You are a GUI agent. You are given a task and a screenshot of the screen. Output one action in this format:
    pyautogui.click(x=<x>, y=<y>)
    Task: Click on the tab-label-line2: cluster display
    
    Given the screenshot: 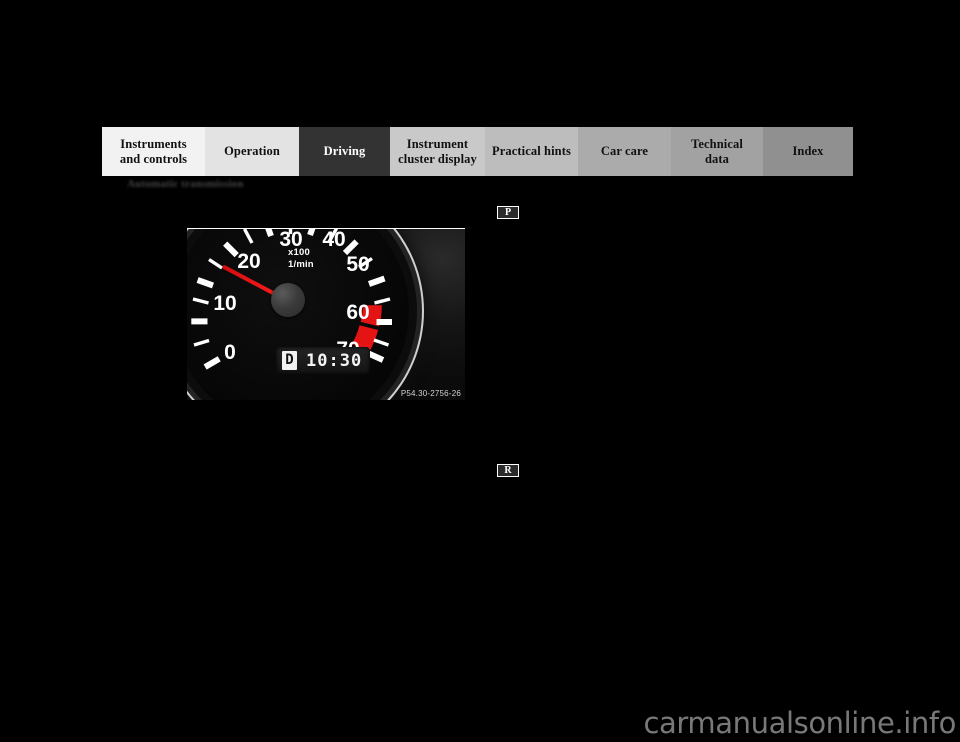 What is the action you would take?
    pyautogui.click(x=437, y=158)
    